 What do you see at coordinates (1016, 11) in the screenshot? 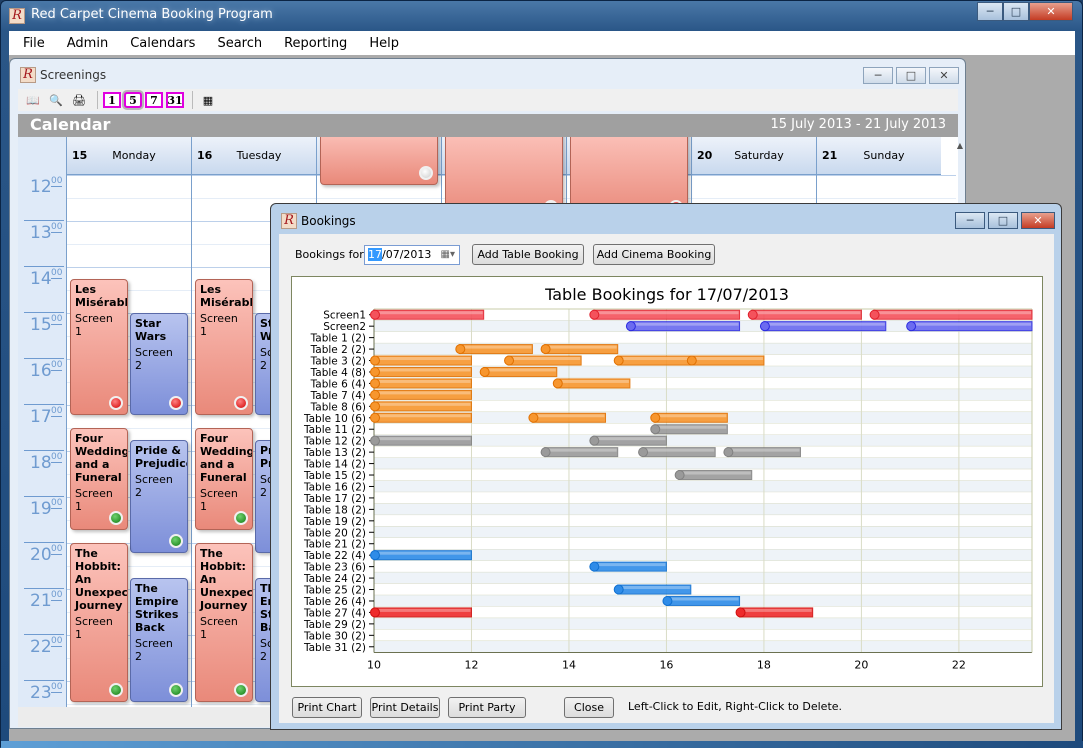
I see `main-maximize-button: □` at bounding box center [1016, 11].